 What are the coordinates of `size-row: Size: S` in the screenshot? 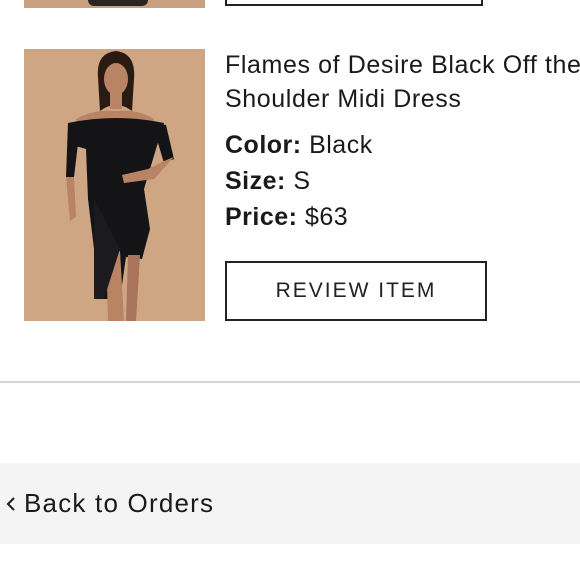 It's located at (268, 181).